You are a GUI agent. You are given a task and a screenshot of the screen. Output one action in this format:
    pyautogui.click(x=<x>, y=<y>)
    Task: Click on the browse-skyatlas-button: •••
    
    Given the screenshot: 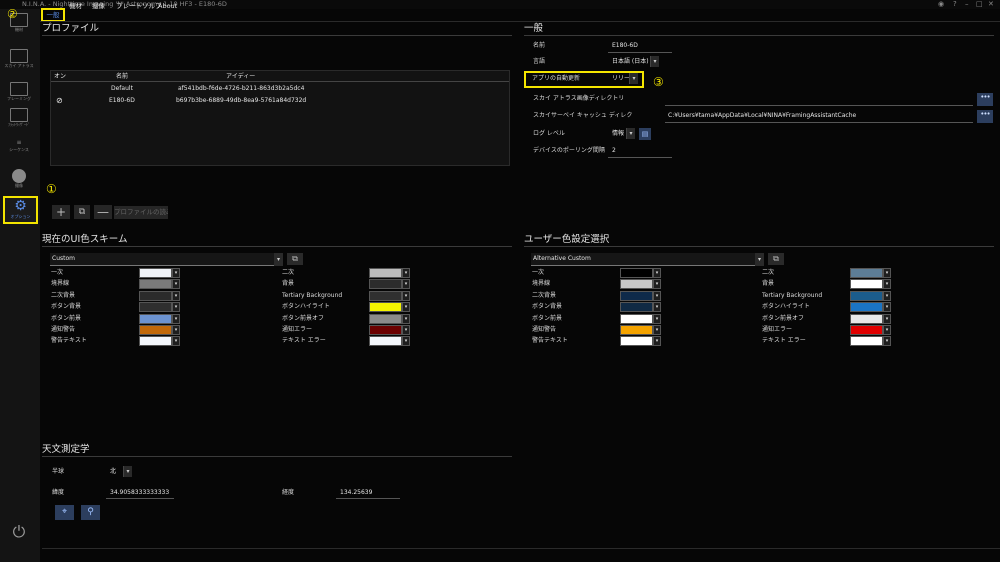 What is the action you would take?
    pyautogui.click(x=985, y=99)
    